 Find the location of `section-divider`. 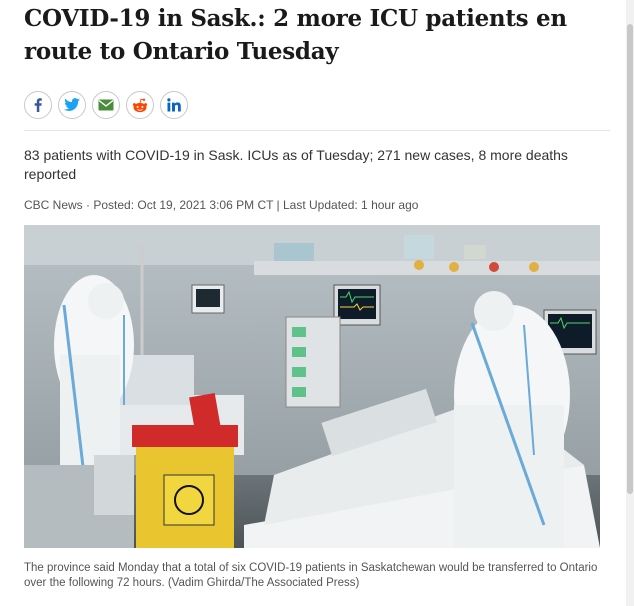

section-divider is located at coordinates (317, 130).